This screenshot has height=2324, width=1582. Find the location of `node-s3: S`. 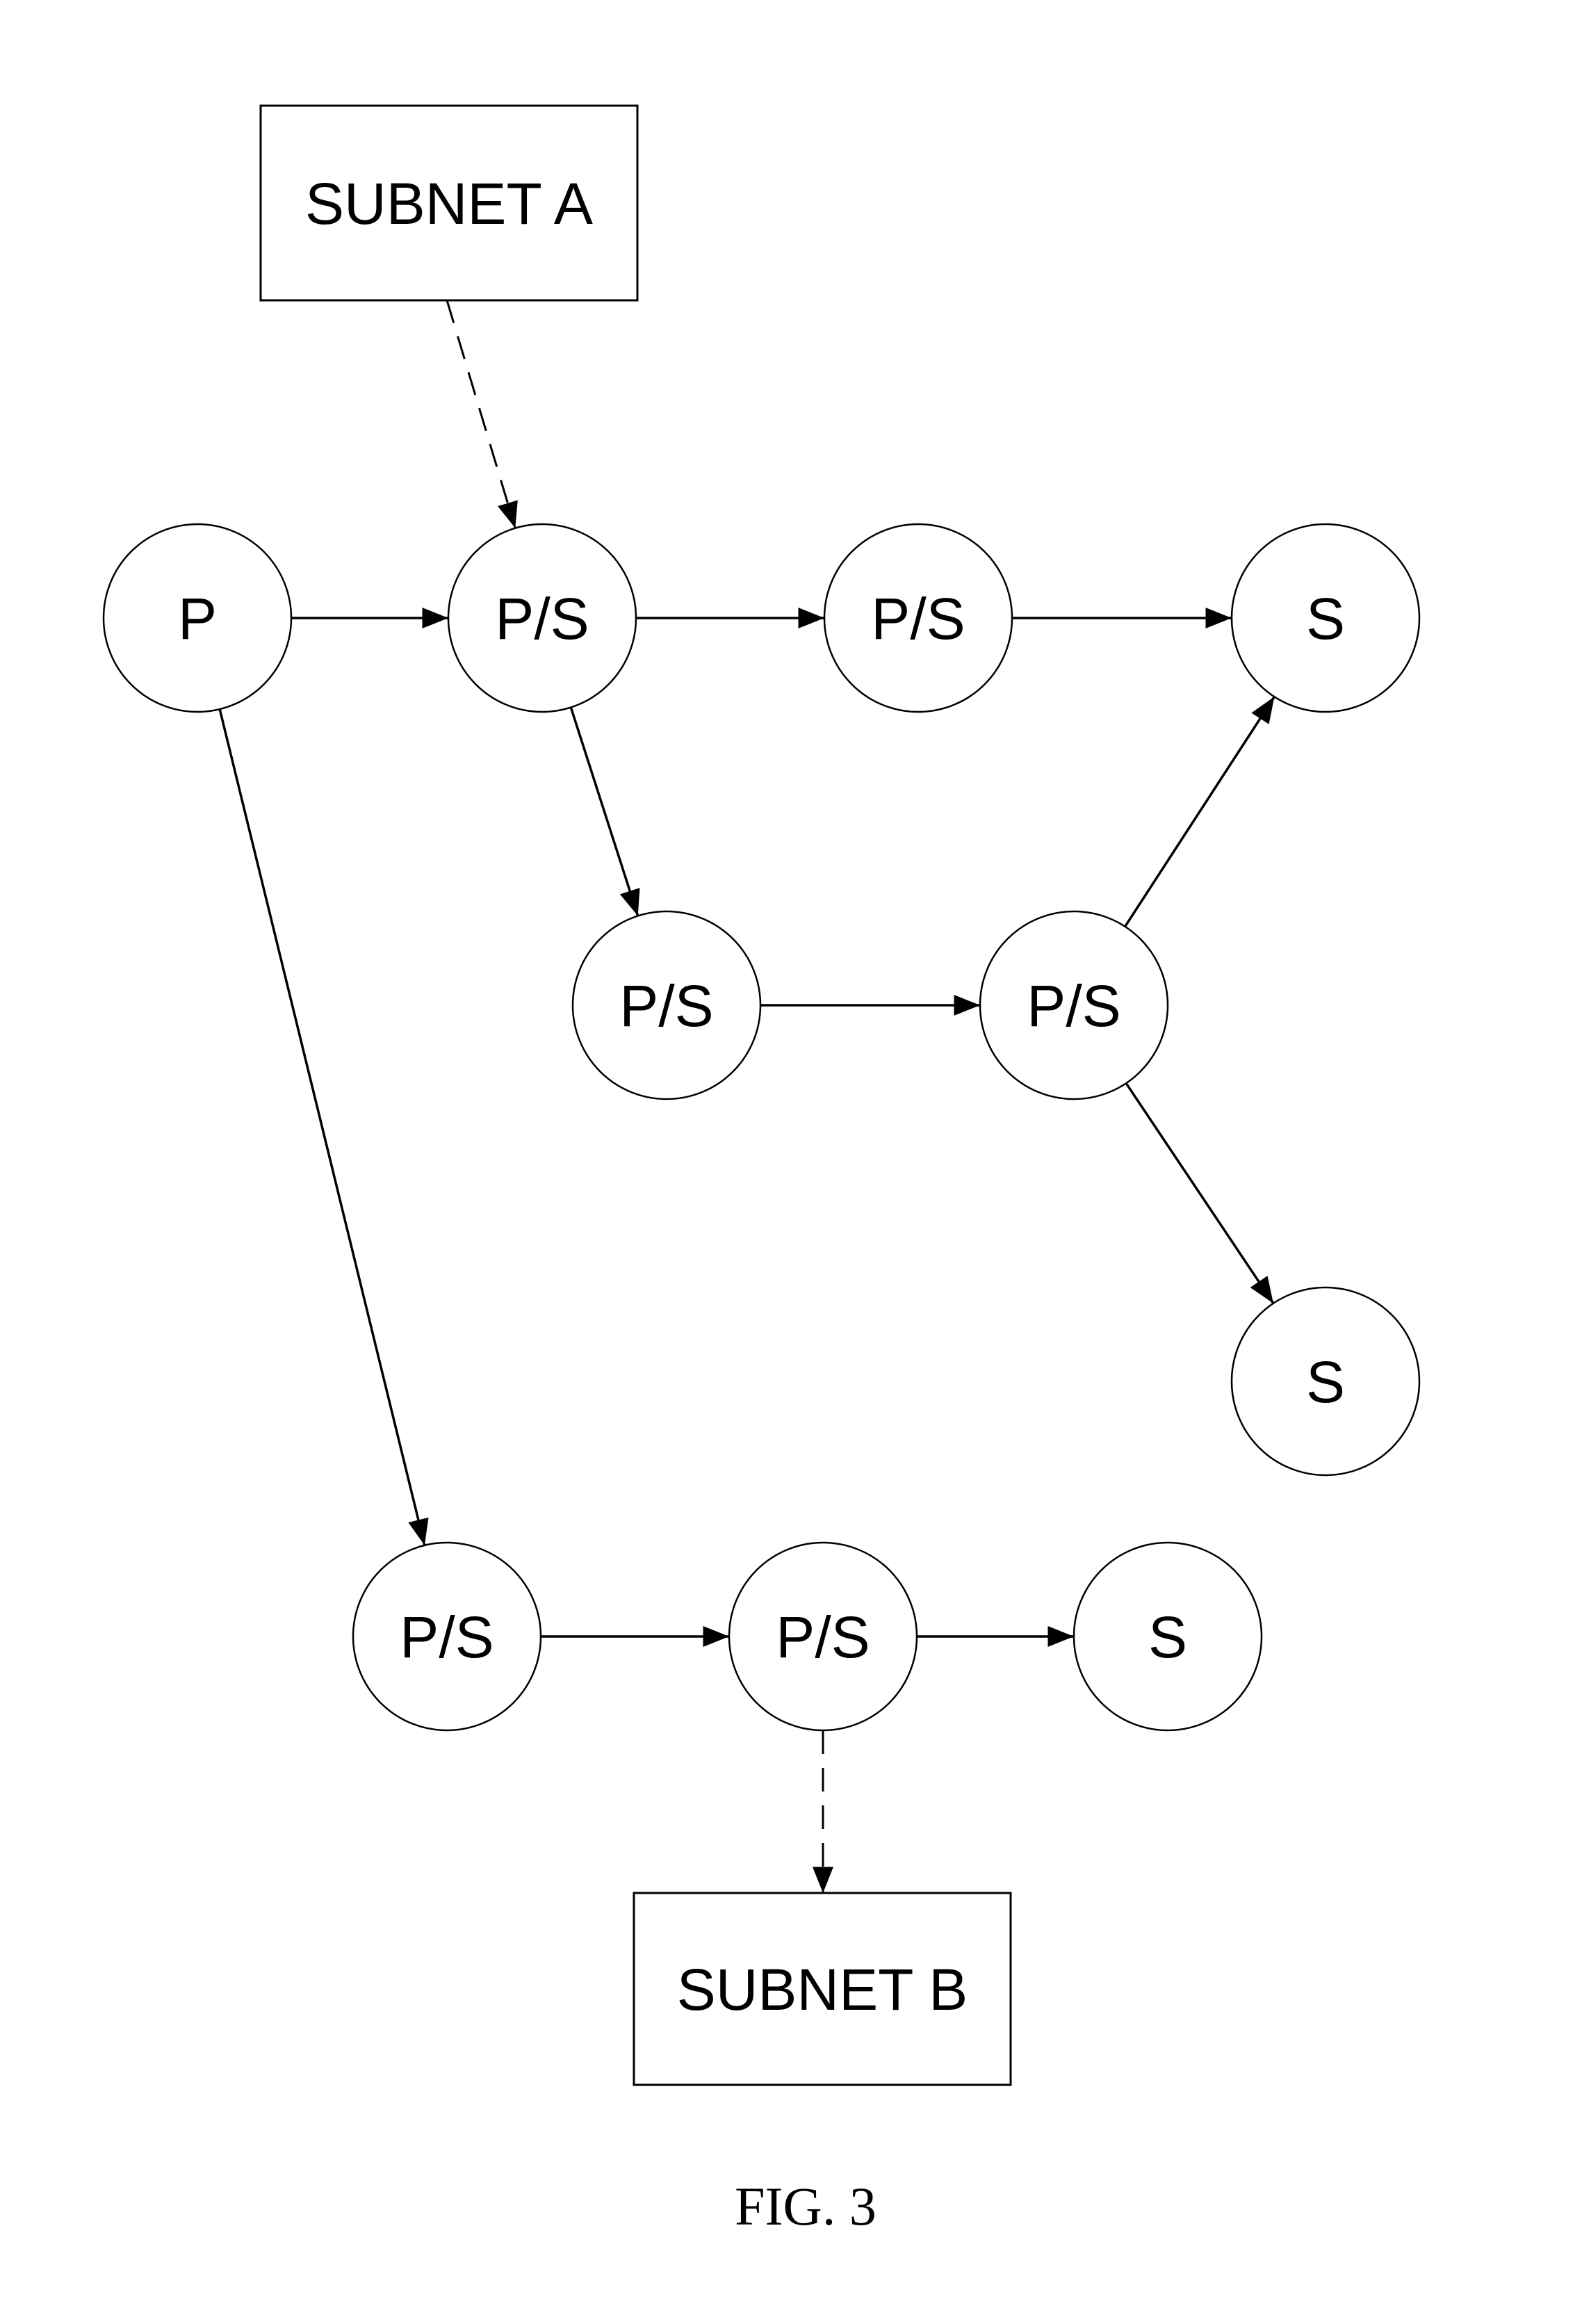

node-s3: S is located at coordinates (1168, 1636).